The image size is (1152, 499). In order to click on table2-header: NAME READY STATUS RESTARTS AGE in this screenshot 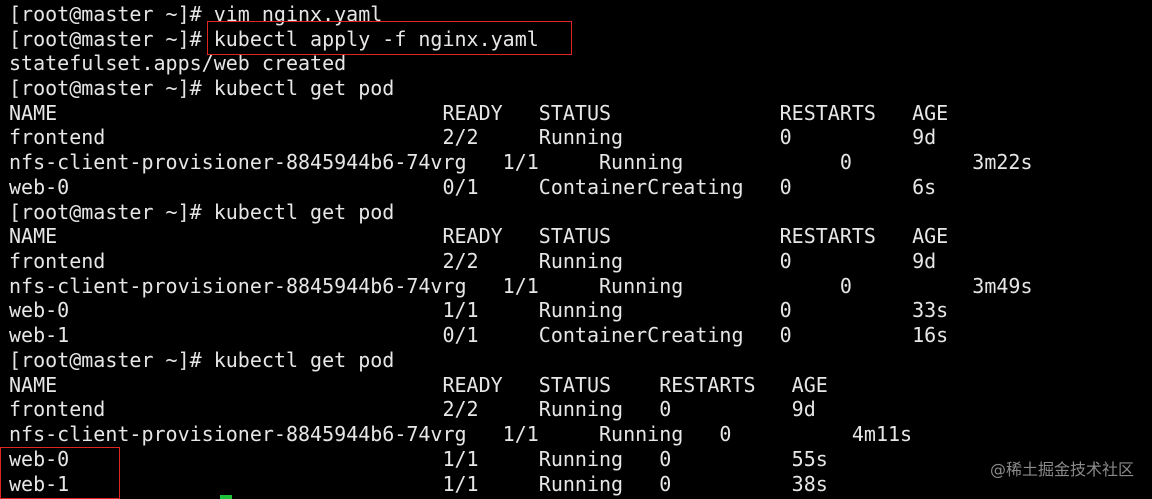, I will do `click(479, 236)`.